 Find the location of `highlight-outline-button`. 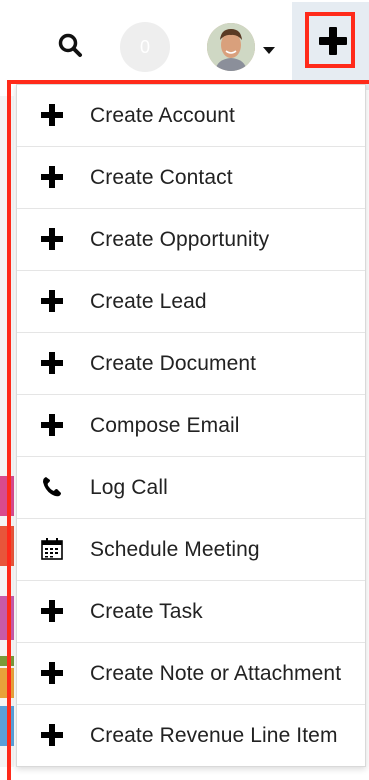

highlight-outline-button is located at coordinates (330, 40).